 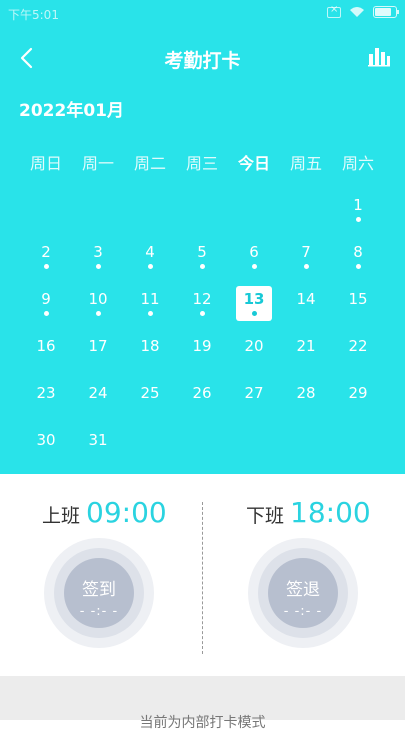 I want to click on calendar-day: 1, so click(x=358, y=209).